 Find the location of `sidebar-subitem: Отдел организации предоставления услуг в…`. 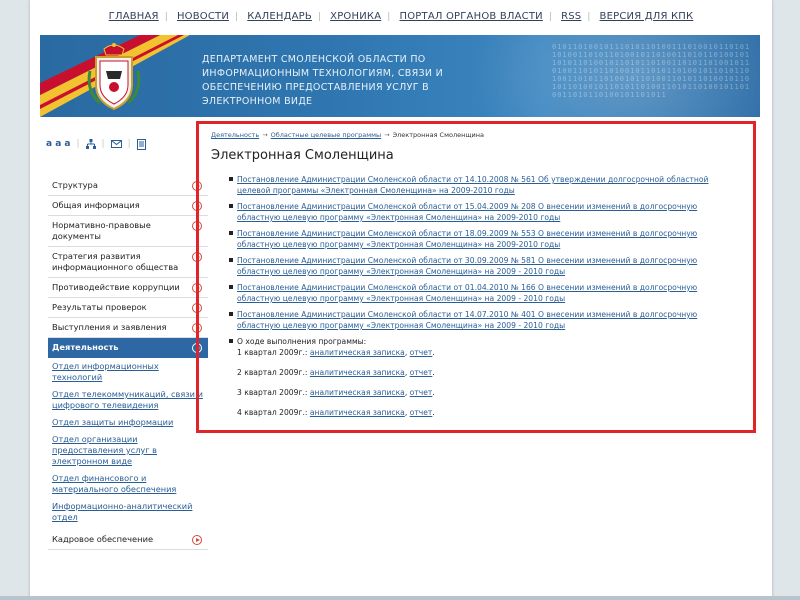

sidebar-subitem: Отдел организации предоставления услуг в… is located at coordinates (128, 450).